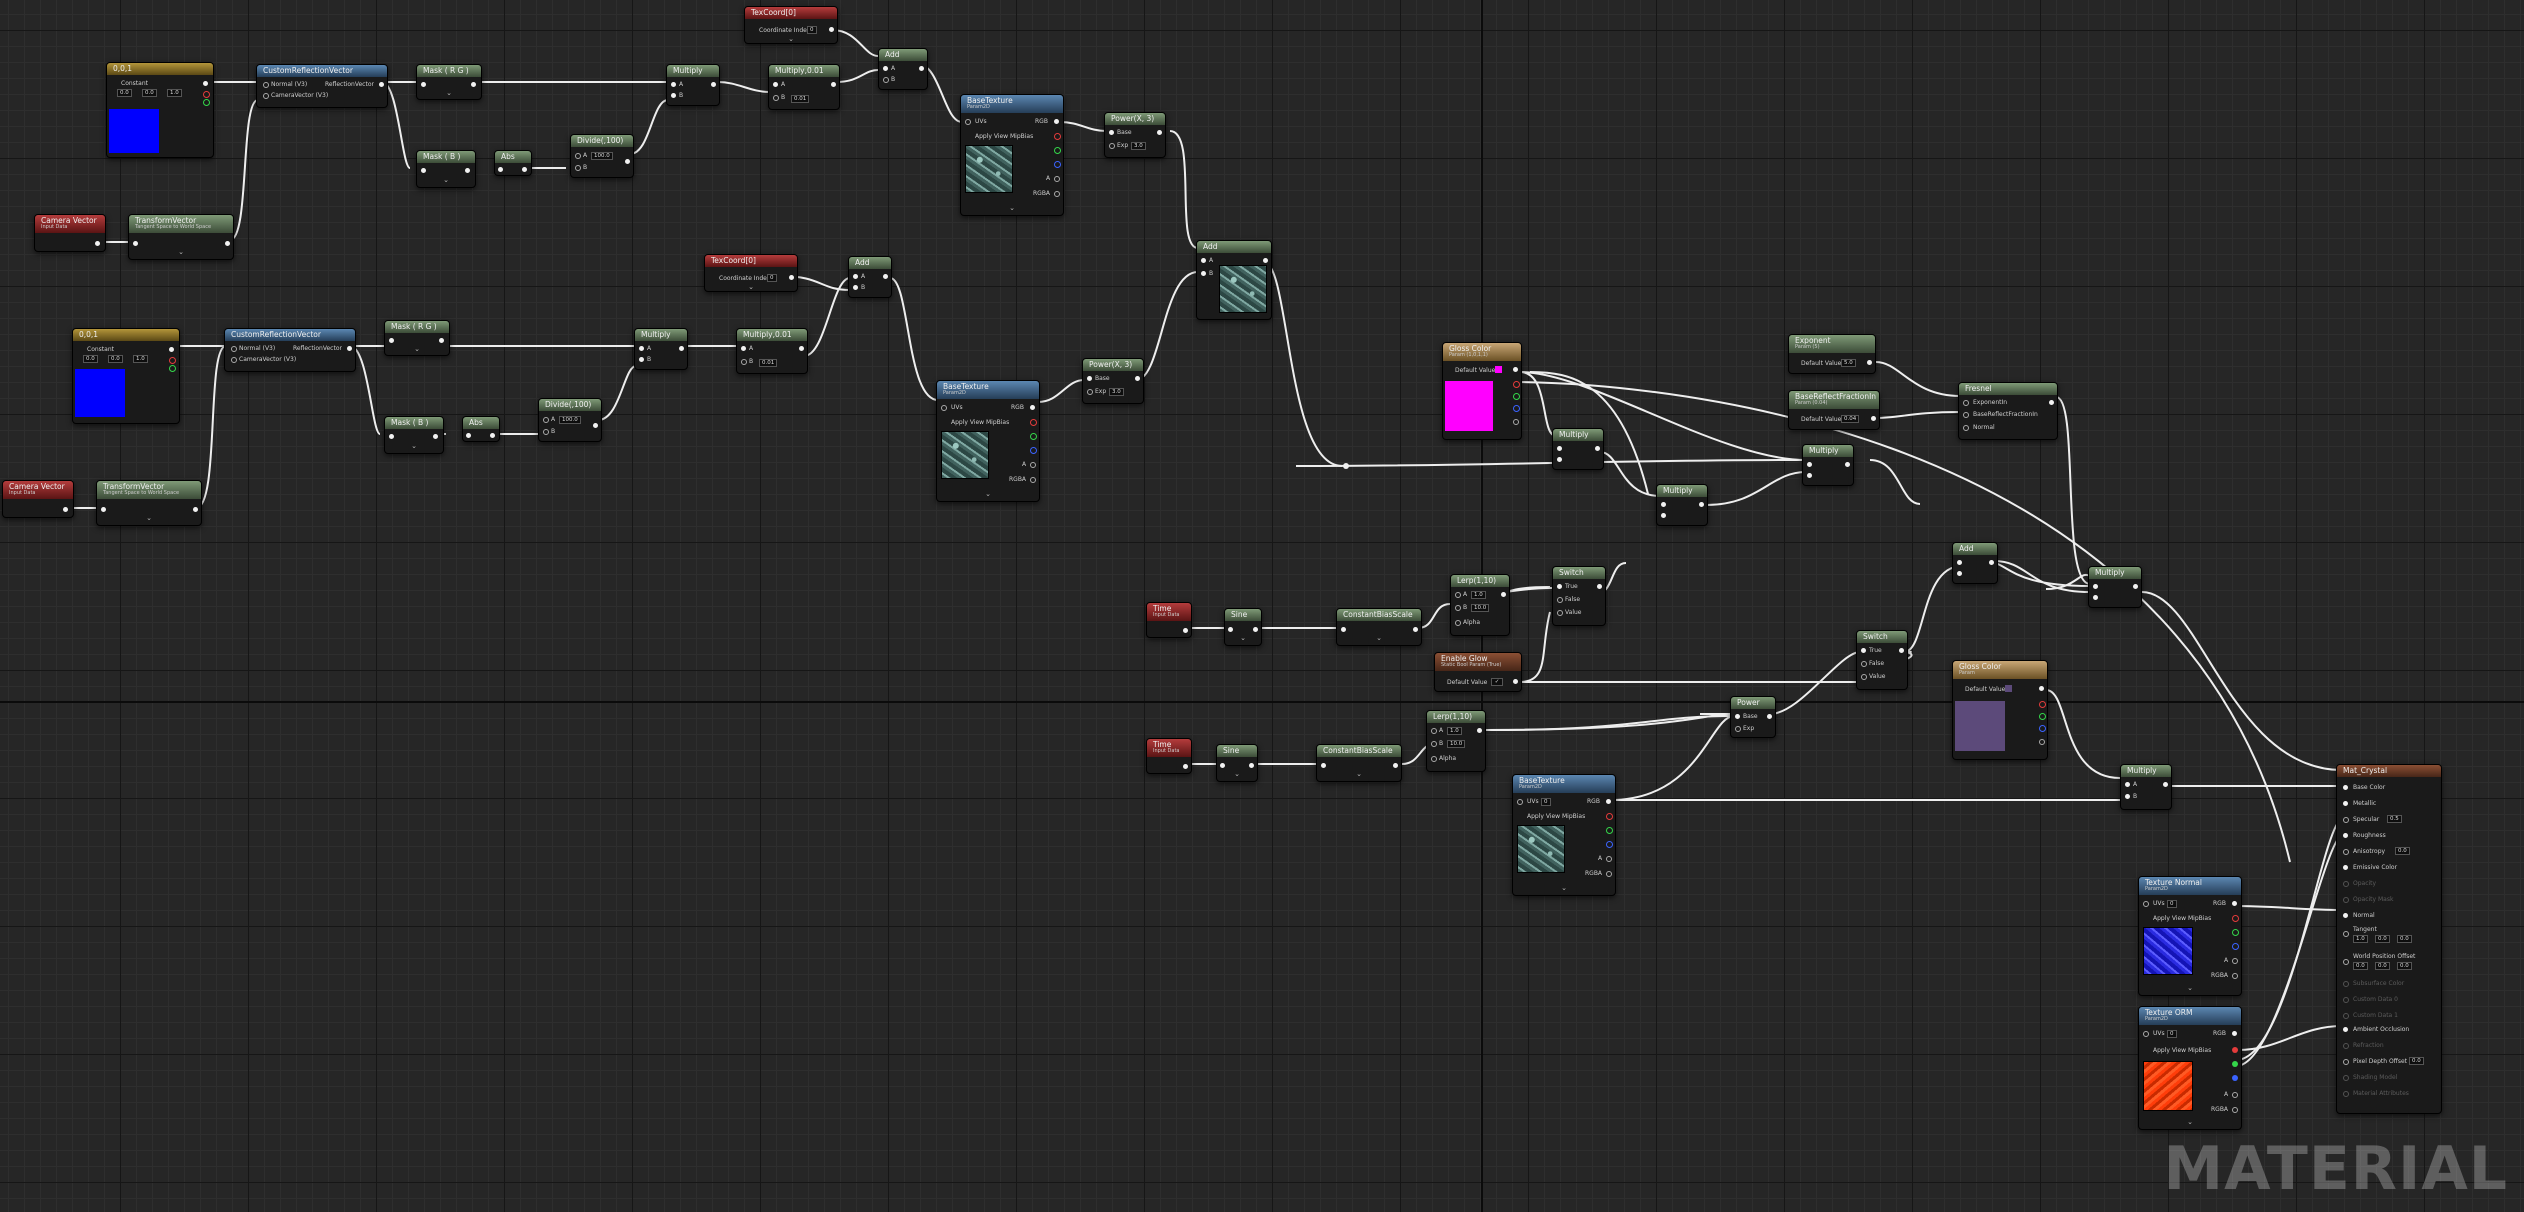 The image size is (2524, 1212). I want to click on rgba-output-pin, so click(1609, 874).